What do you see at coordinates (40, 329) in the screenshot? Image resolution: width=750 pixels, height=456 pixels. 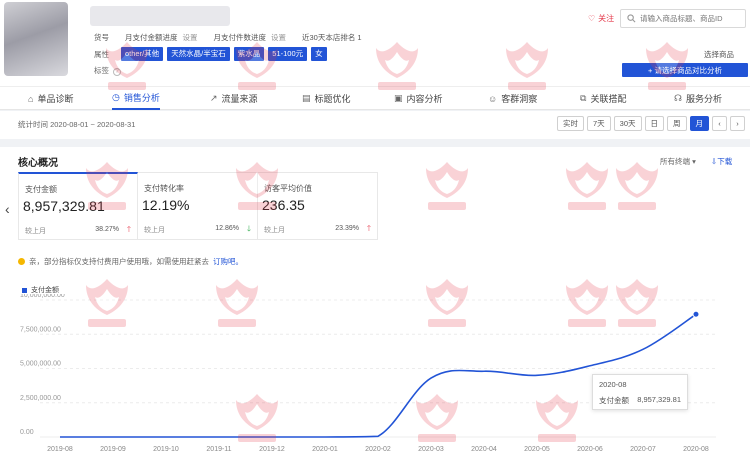 I see `y-tick-label: 7,500,000.00` at bounding box center [40, 329].